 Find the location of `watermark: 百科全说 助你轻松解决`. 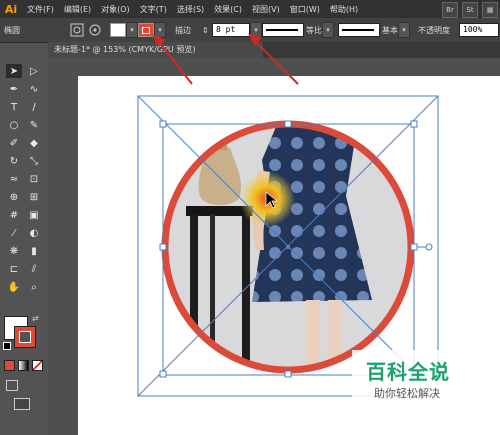

watermark: 百科全说 助你轻松解决 is located at coordinates (408, 378).